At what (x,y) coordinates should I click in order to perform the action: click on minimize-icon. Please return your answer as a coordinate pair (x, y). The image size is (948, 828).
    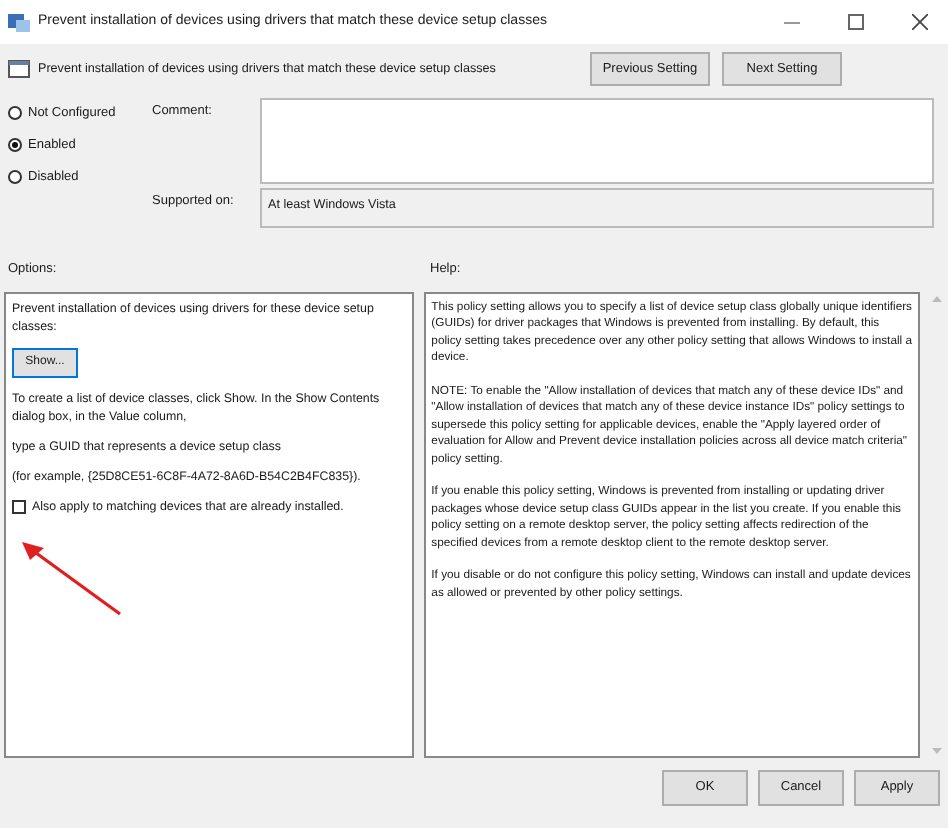
    Looking at the image, I should click on (792, 22).